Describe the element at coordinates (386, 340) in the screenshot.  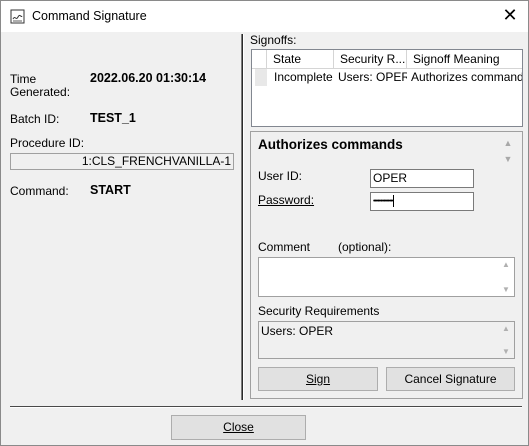
I see `security-requirements-box: Users: OPER ▲ ▼` at that location.